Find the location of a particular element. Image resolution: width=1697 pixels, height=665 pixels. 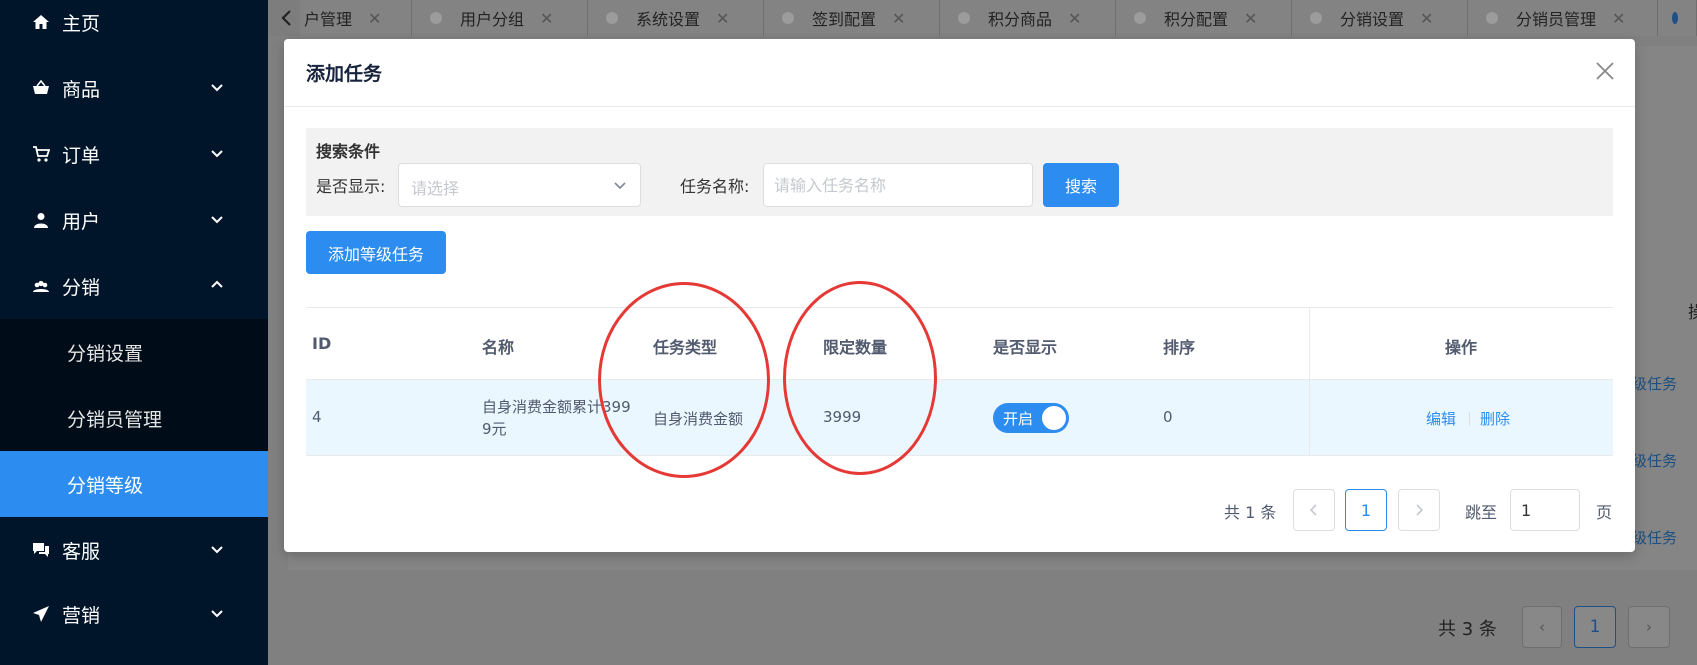

tab-distributor-management: 分销员管理 ✕ is located at coordinates (1563, 18).